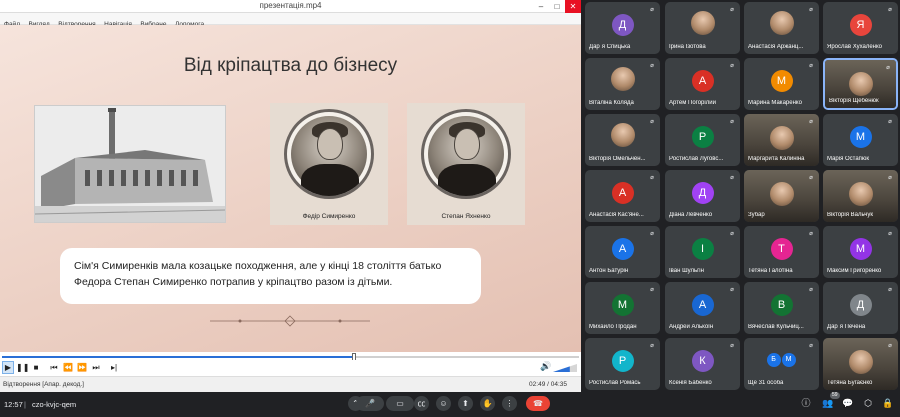 Image resolution: width=900 pixels, height=417 pixels. I want to click on captions-icon: ㏄, so click(421, 403).